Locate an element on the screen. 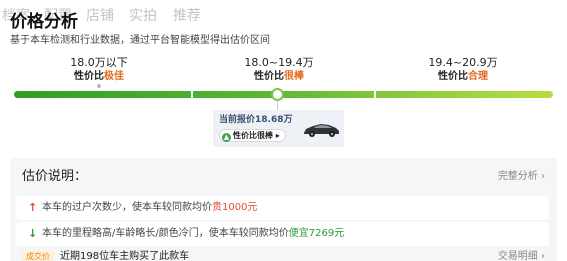 This screenshot has height=261, width=567. top-tabs: 档案 配置 店铺 实拍 推荐 is located at coordinates (283, 16).